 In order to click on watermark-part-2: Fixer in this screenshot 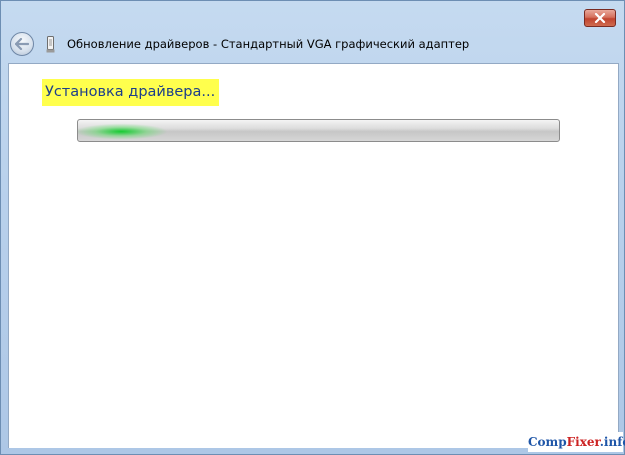, I will do `click(583, 442)`.